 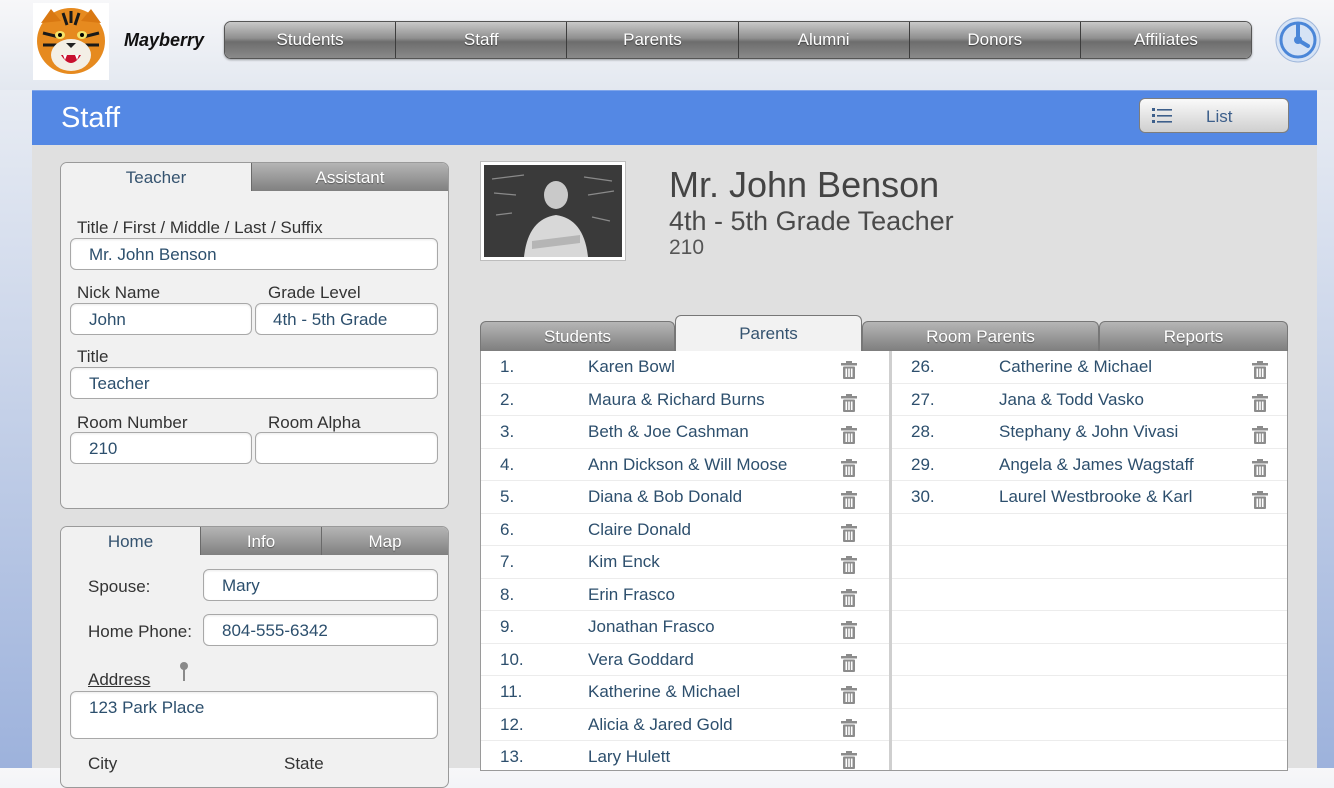 What do you see at coordinates (1096, 465) in the screenshot?
I see `list-item-name: Angela & James Wagstaff` at bounding box center [1096, 465].